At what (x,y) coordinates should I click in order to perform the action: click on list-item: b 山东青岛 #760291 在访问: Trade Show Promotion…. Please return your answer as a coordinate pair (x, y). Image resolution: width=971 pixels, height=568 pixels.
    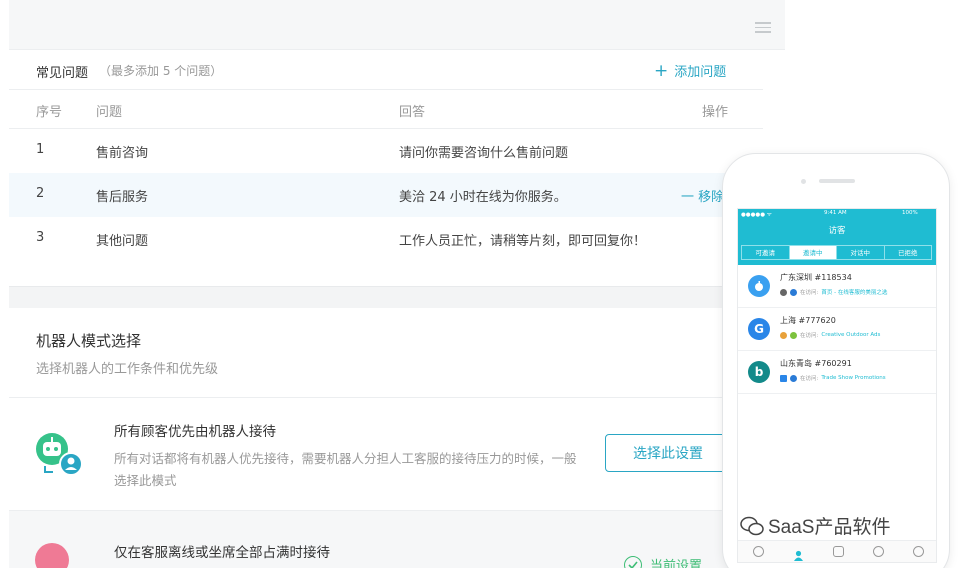
    Looking at the image, I should click on (837, 372).